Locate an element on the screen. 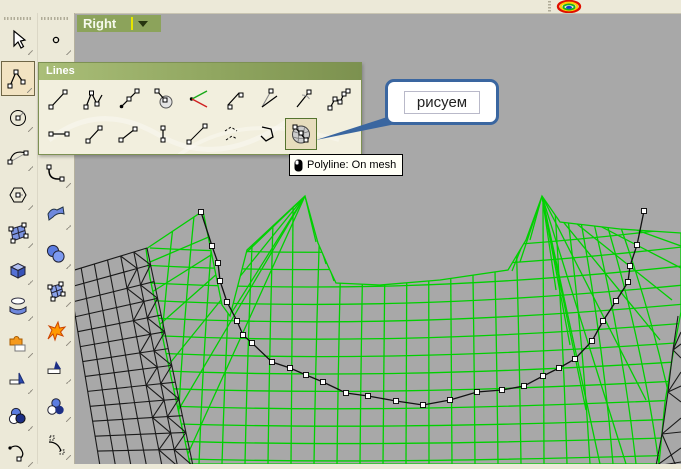 The image size is (681, 469). line-bisector-icon is located at coordinates (198, 99).